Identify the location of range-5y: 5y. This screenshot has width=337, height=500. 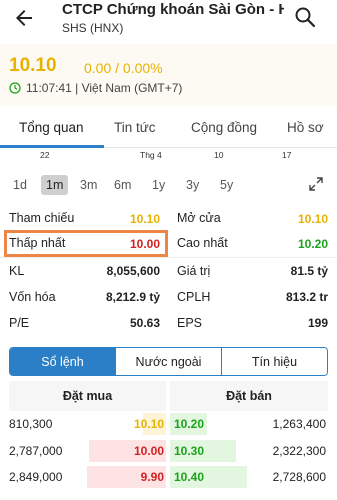
(226, 185).